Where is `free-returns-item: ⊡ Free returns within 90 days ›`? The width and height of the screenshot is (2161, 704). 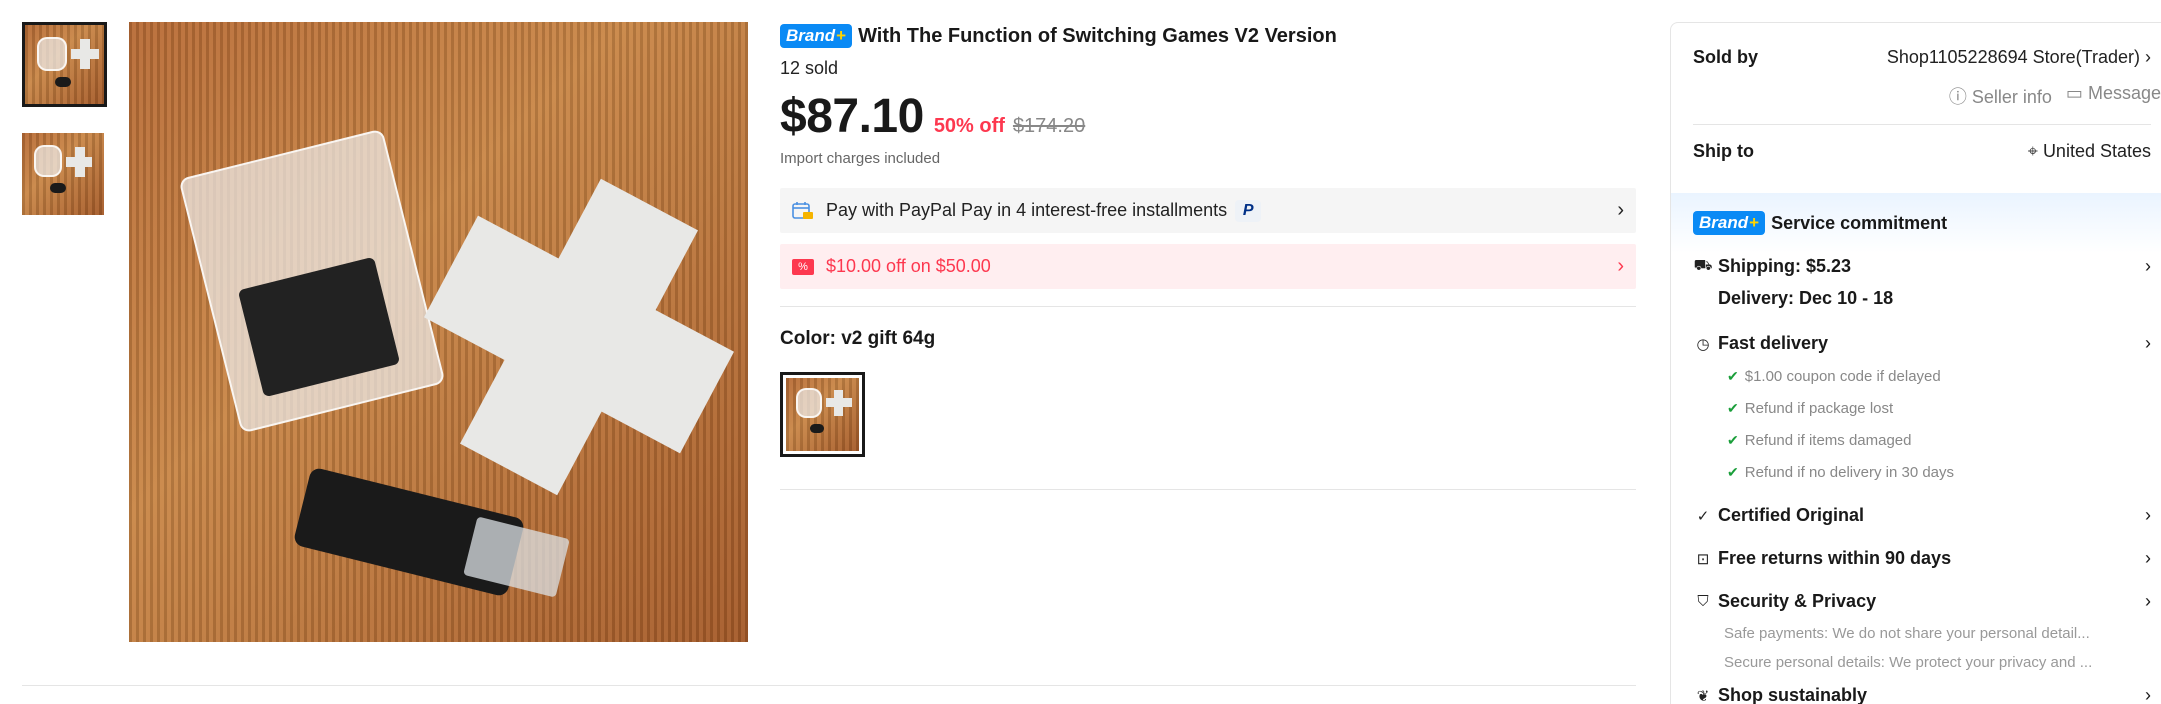 free-returns-item: ⊡ Free returns within 90 days › is located at coordinates (1922, 558).